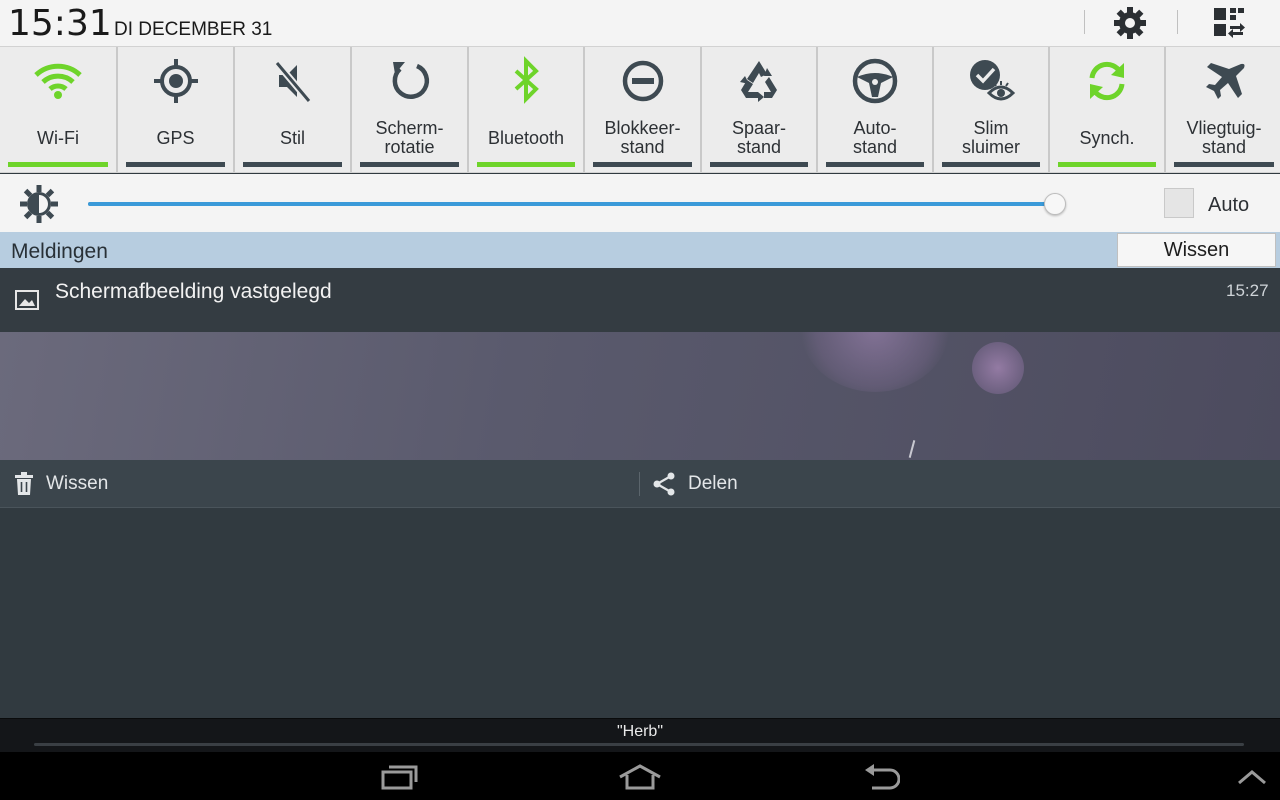 This screenshot has height=800, width=1280. What do you see at coordinates (640, 731) in the screenshot?
I see `carrier-label: "Herb"` at bounding box center [640, 731].